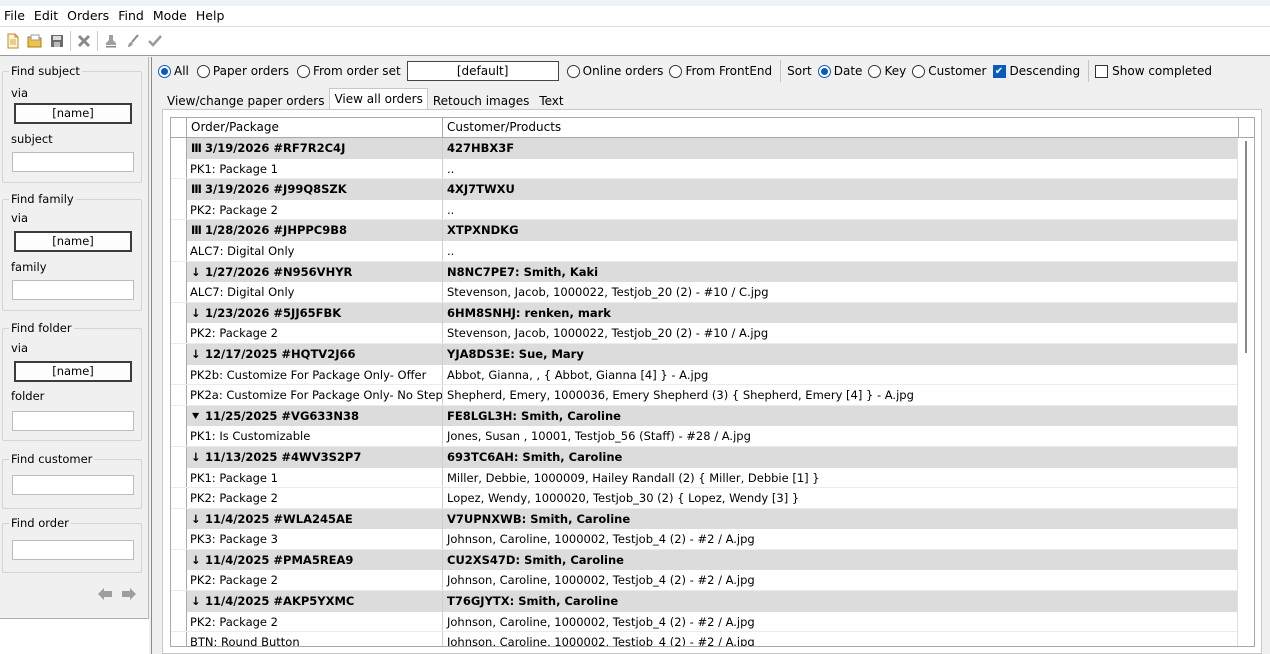  Describe the element at coordinates (1153, 71) in the screenshot. I see `show-completed-checkbox: Show completed` at that location.